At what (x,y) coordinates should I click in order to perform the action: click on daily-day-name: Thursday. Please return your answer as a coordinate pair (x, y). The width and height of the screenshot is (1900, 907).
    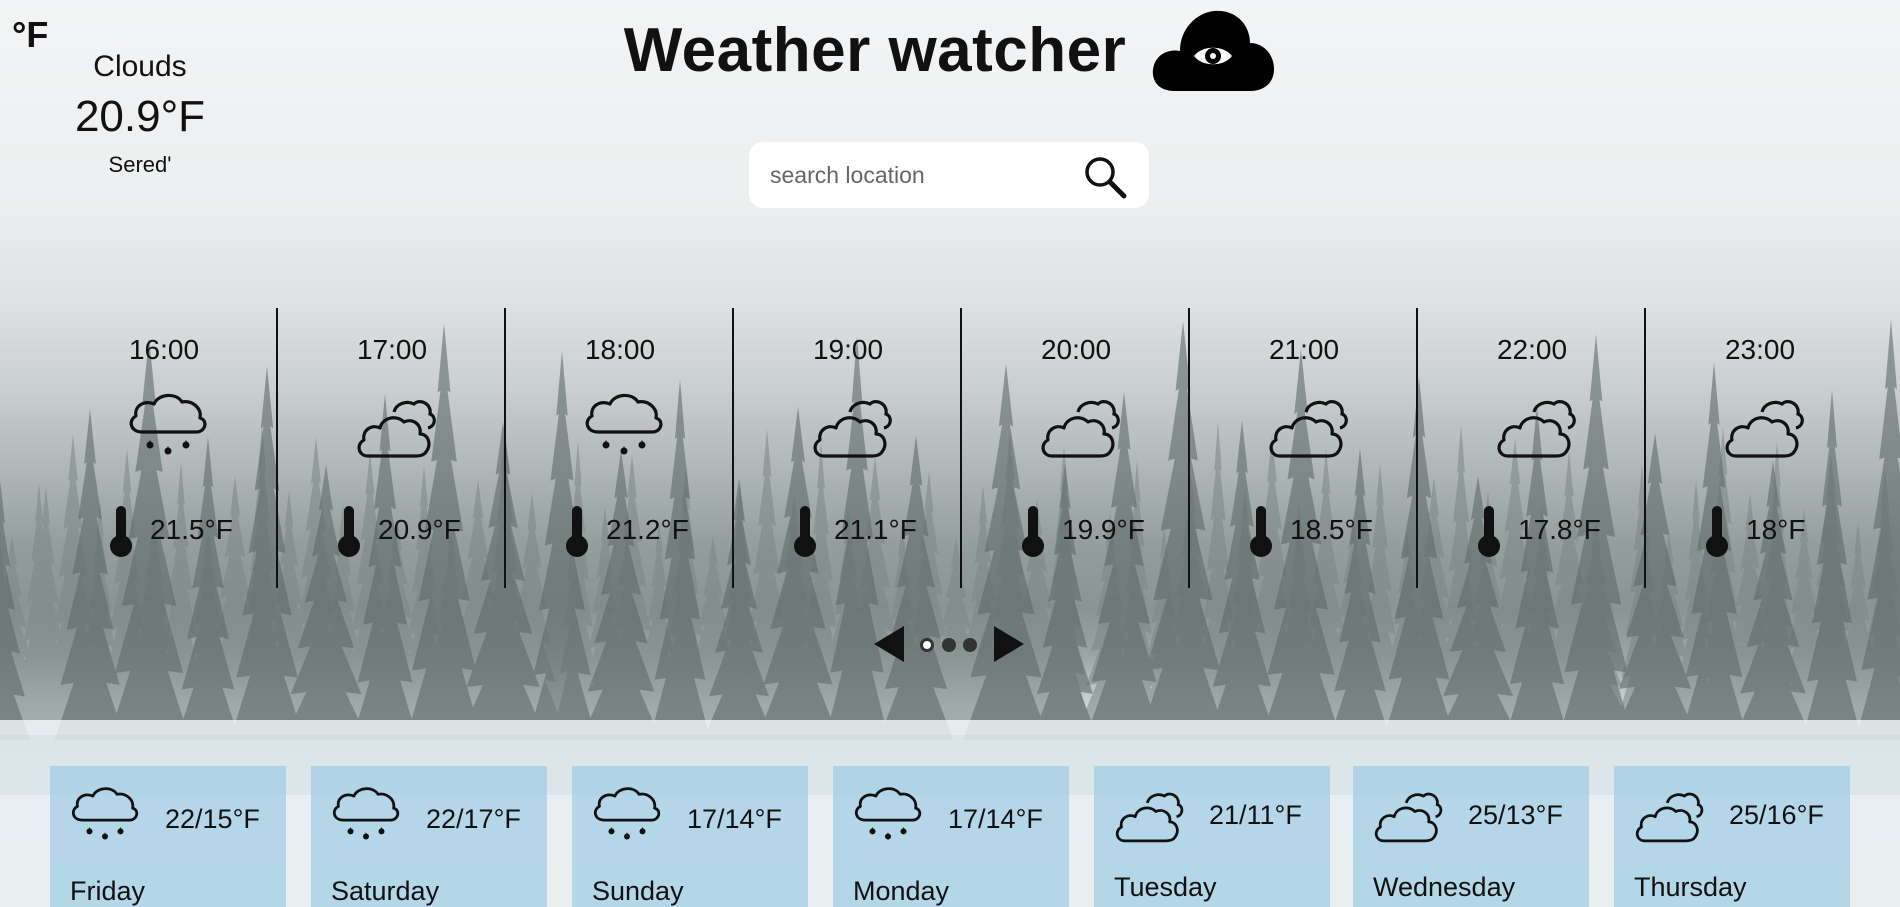
    Looking at the image, I should click on (1690, 887).